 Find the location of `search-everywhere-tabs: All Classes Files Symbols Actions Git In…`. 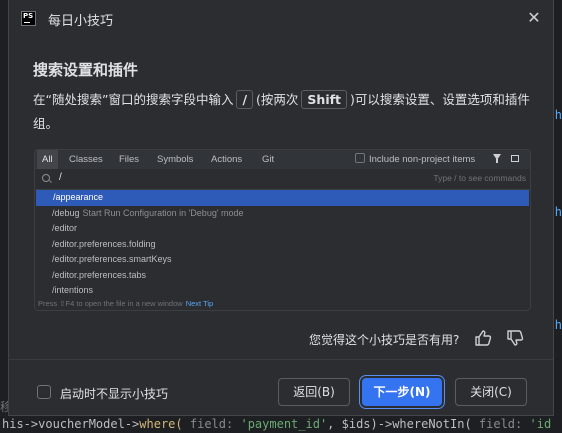

search-everywhere-tabs: All Classes Files Symbols Actions Git In… is located at coordinates (282, 159).